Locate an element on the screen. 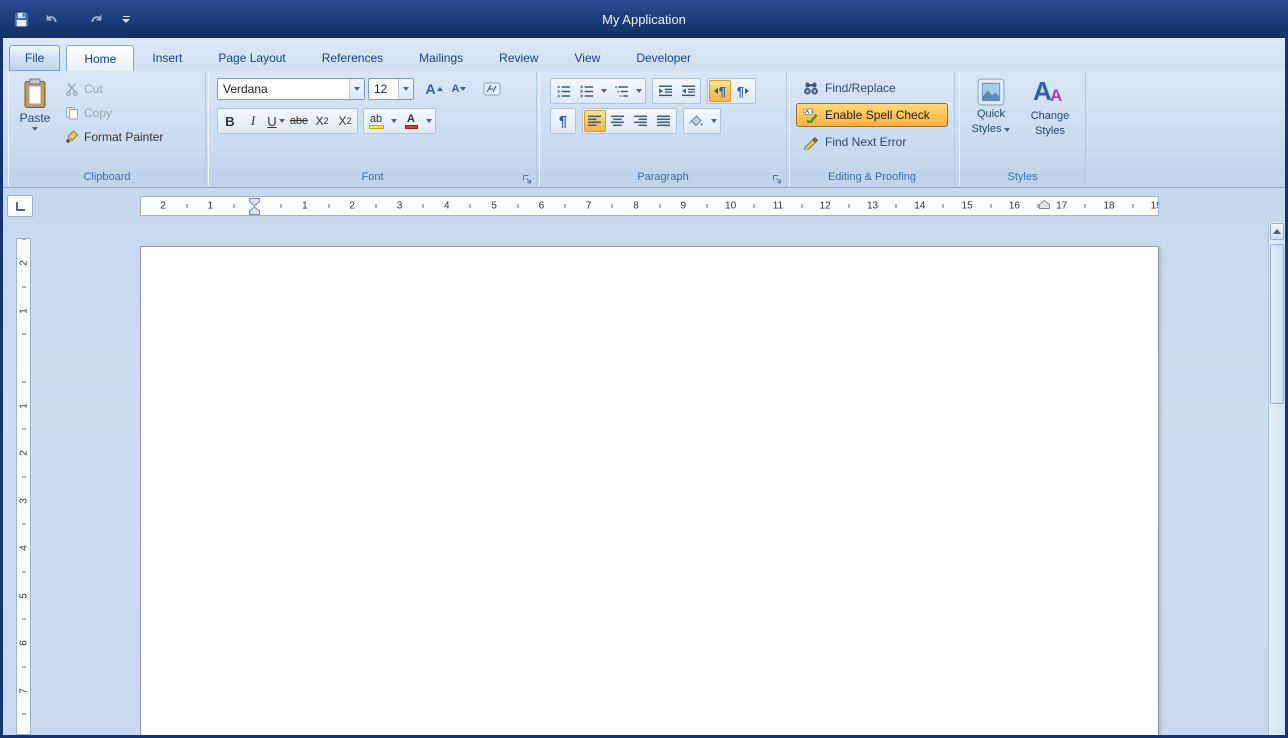 The height and width of the screenshot is (738, 1288). copy-label: Copy is located at coordinates (98, 112).